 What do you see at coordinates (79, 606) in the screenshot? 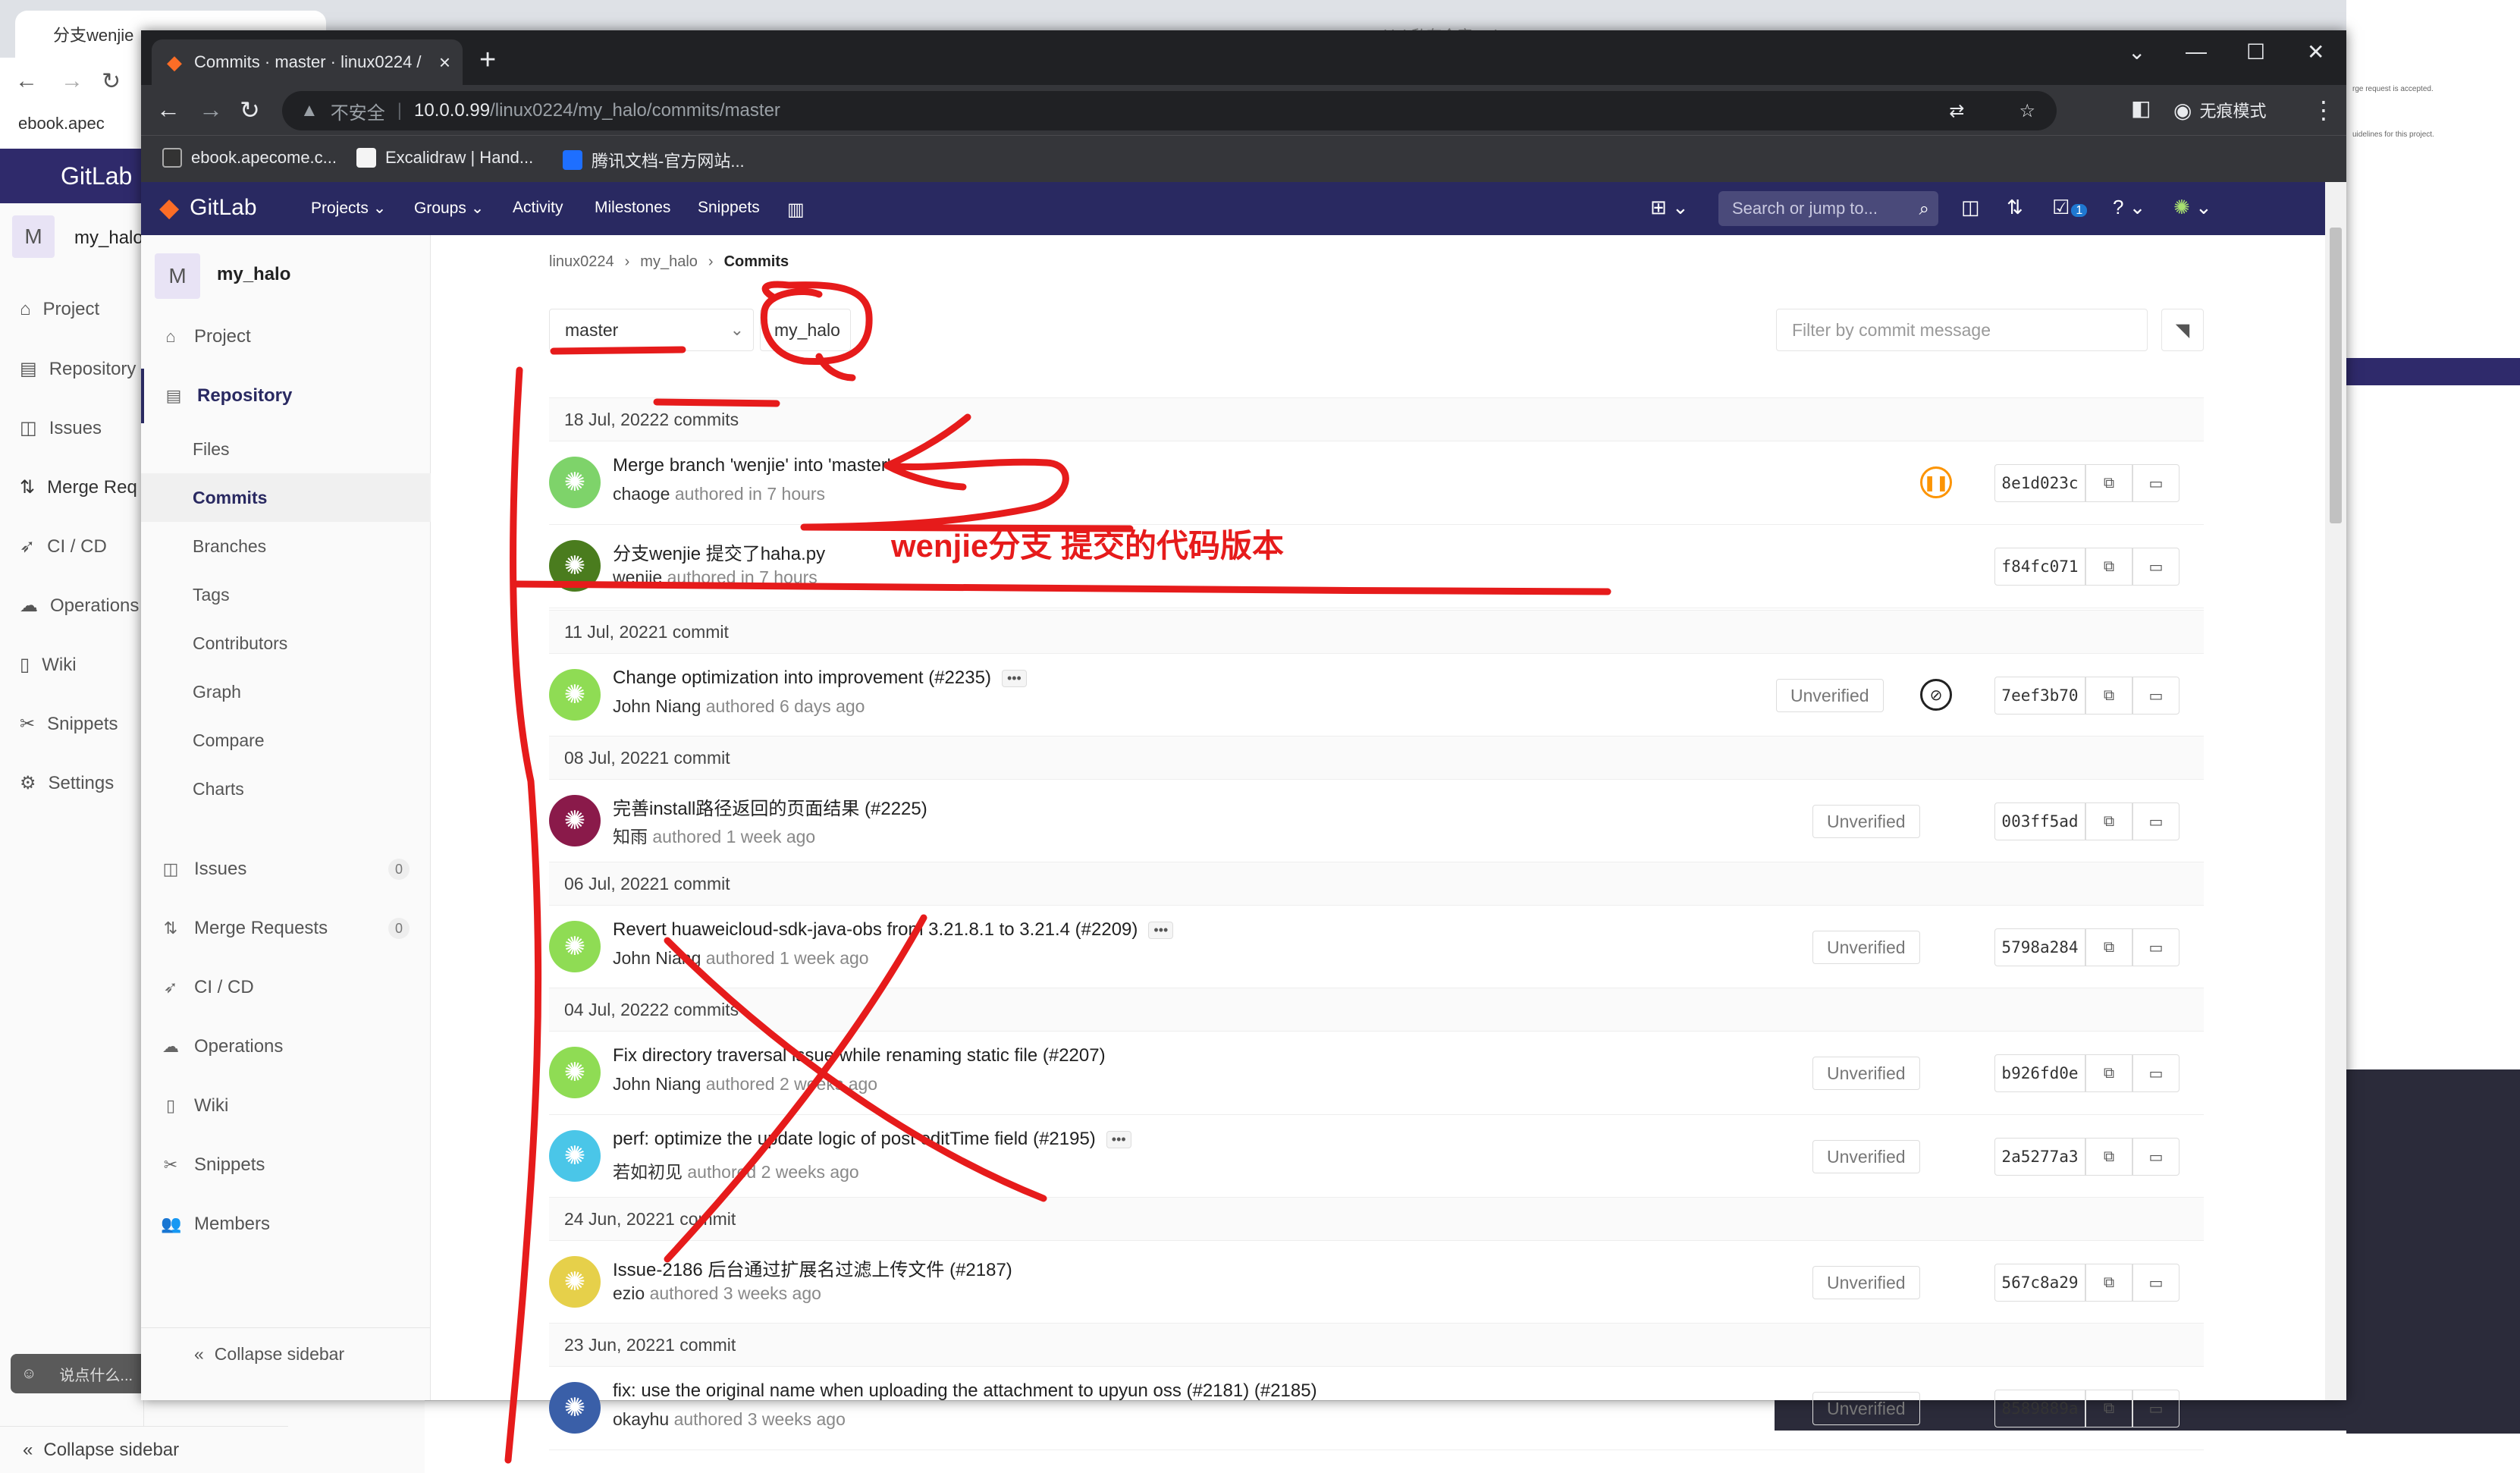
I see `background-nav-operations: ☁ Operations` at bounding box center [79, 606].